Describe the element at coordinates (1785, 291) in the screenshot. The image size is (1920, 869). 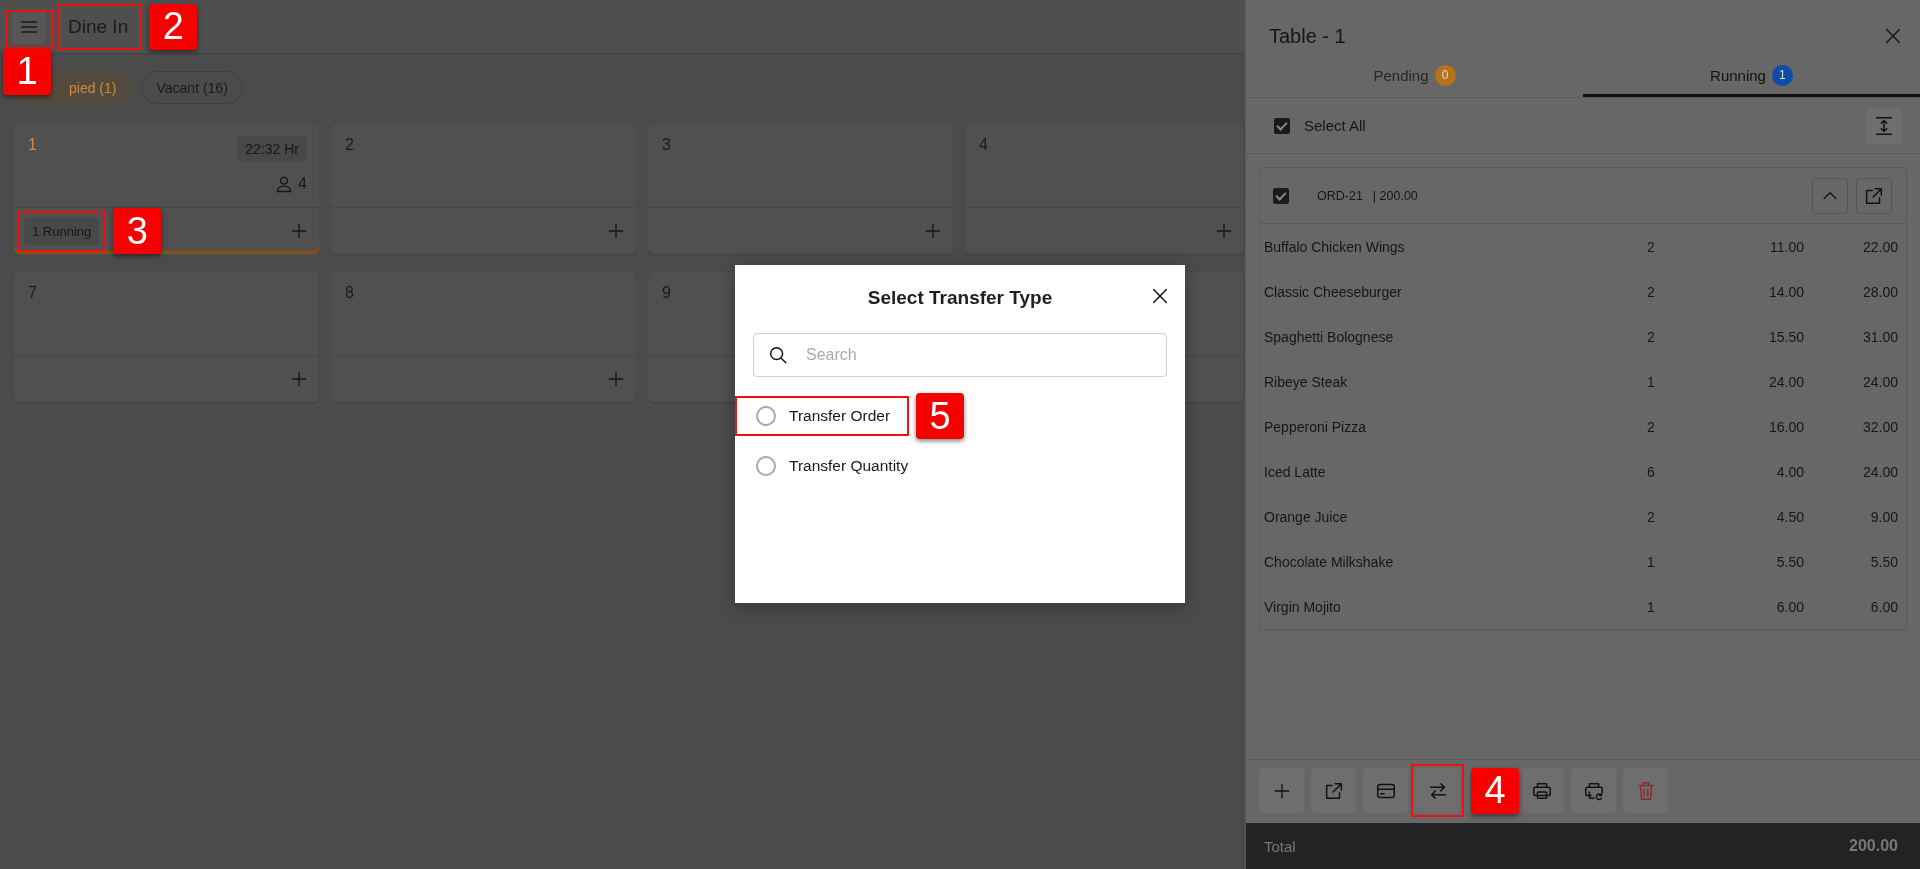
I see `item-price: 14.00` at that location.